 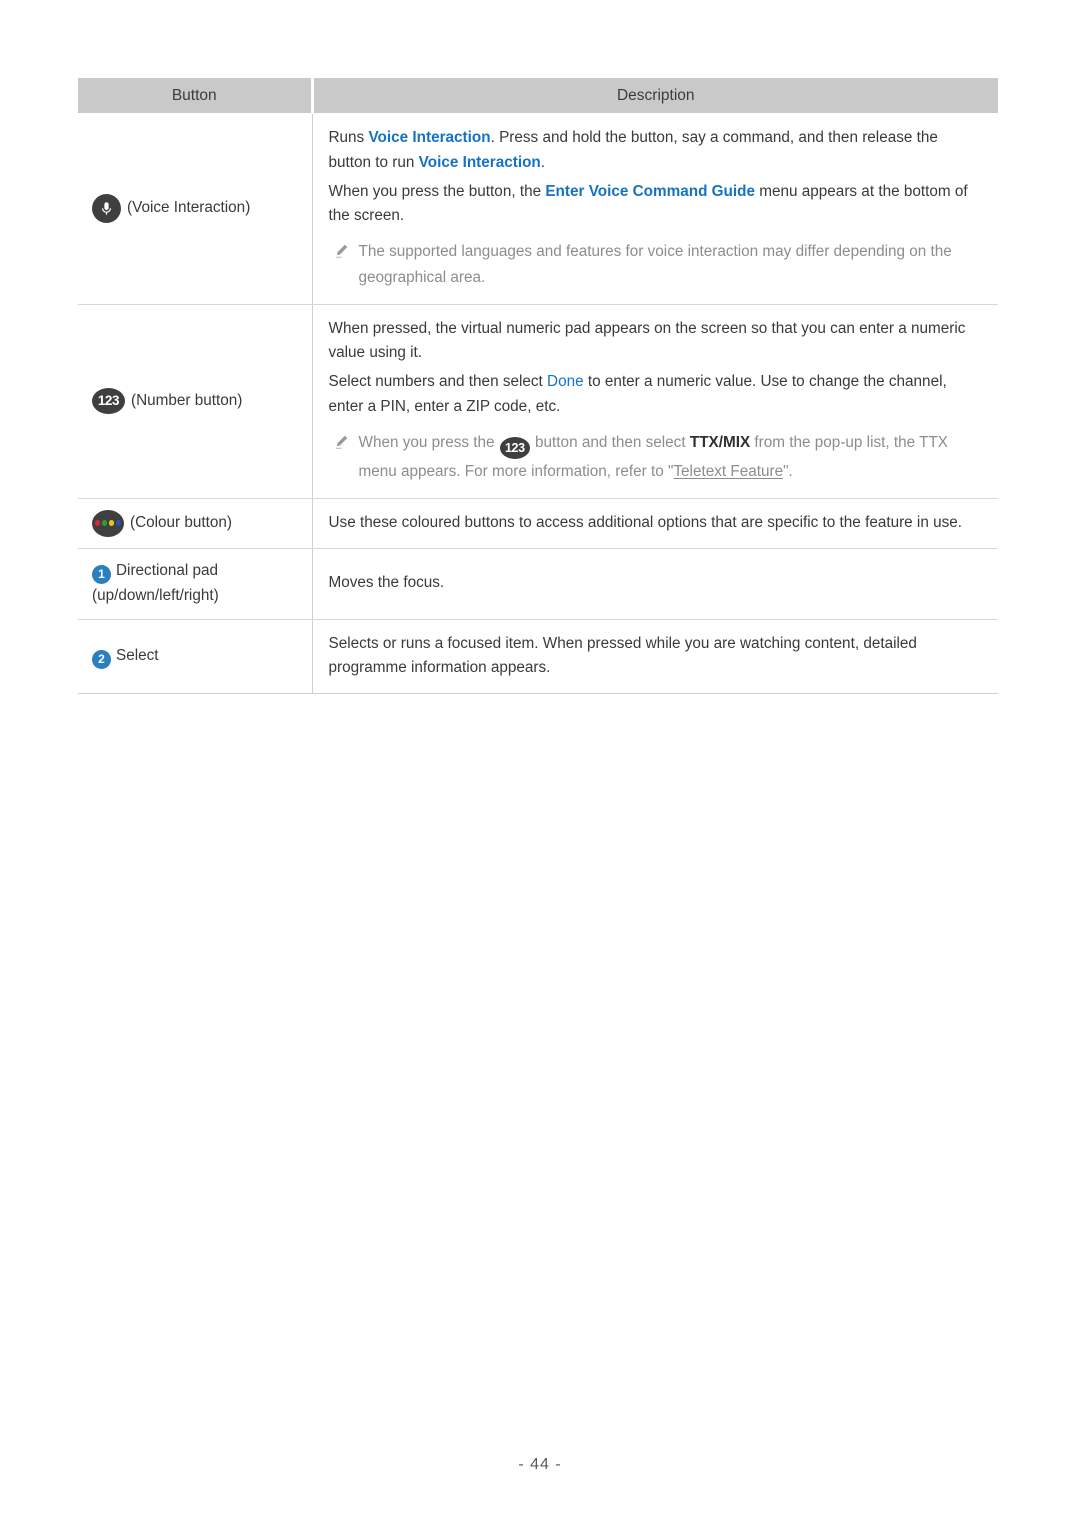 I want to click on link-teletext-feature: Teletext Feature, so click(x=728, y=471).